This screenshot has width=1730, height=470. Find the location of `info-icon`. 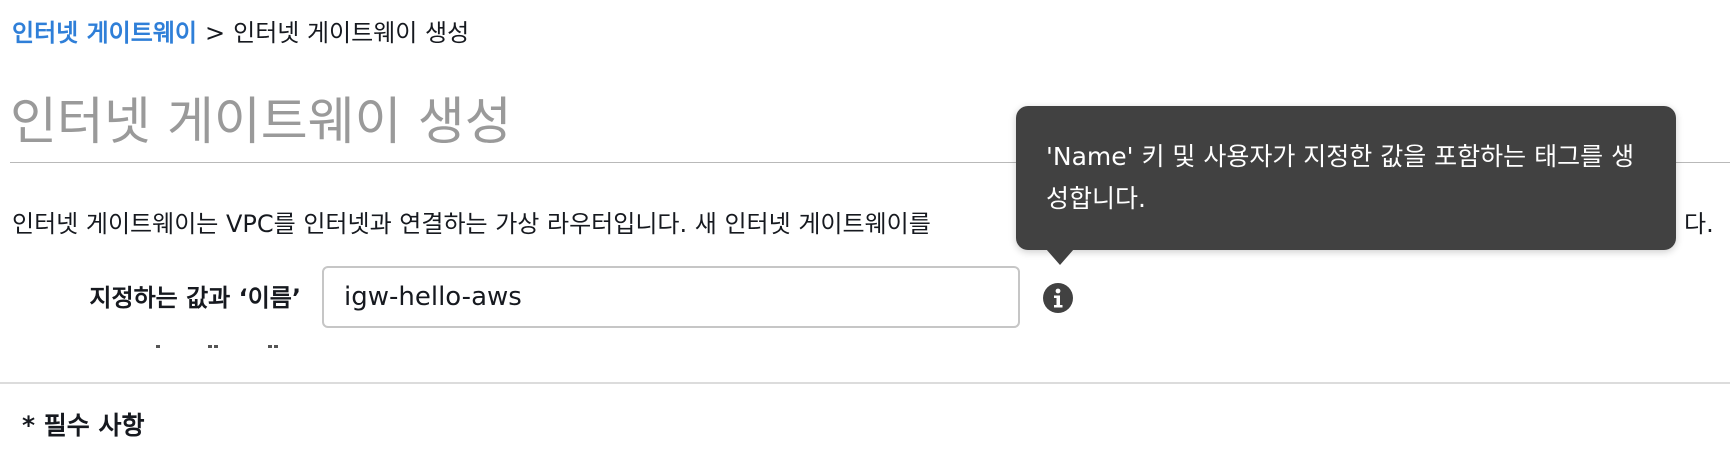

info-icon is located at coordinates (1058, 298).